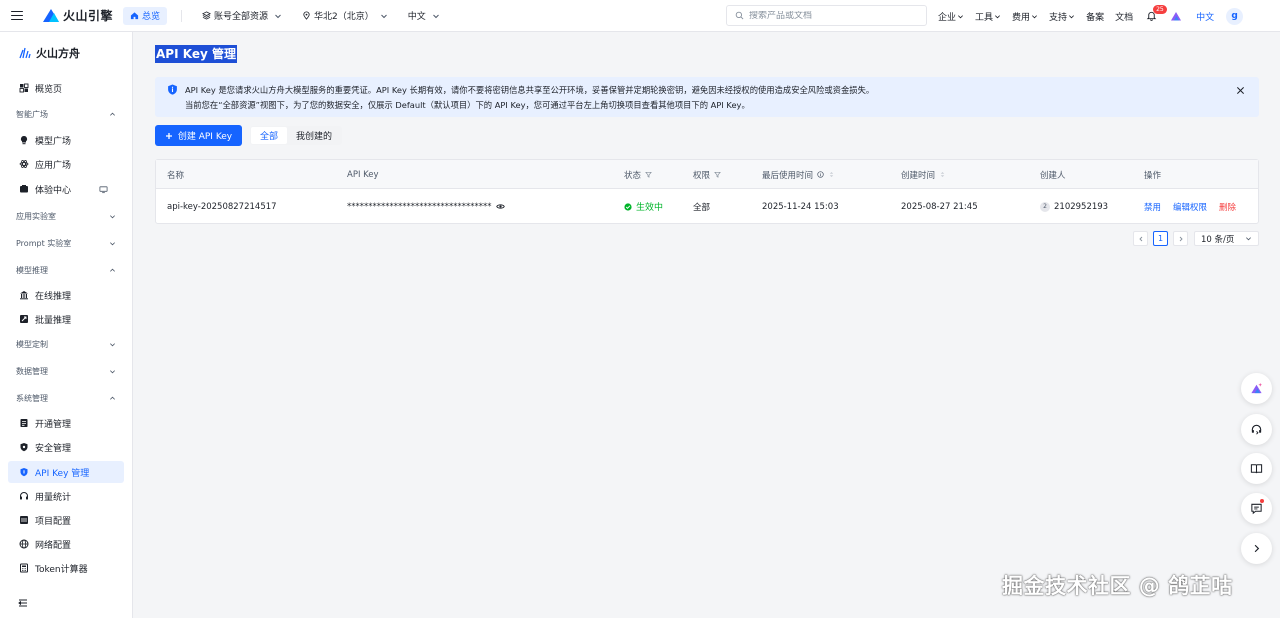 This screenshot has height=618, width=1280. I want to click on cell-creator: 2 2102952193, so click(1074, 206).